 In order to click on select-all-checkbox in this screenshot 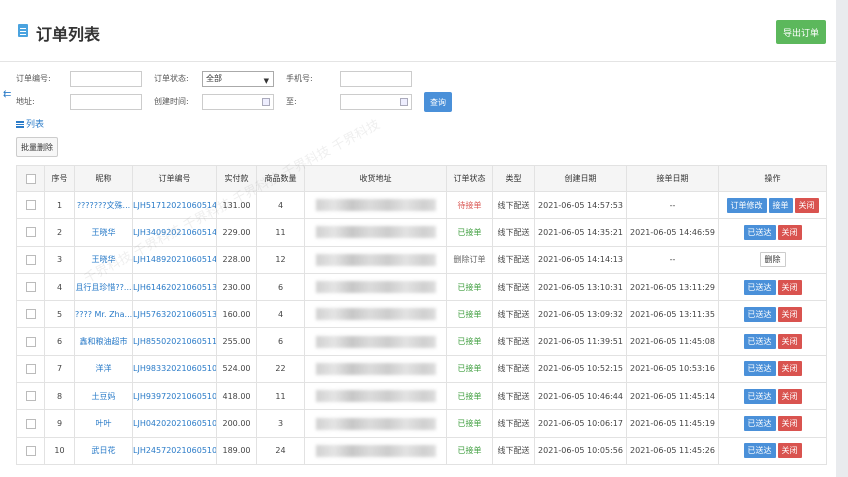, I will do `click(30, 178)`.